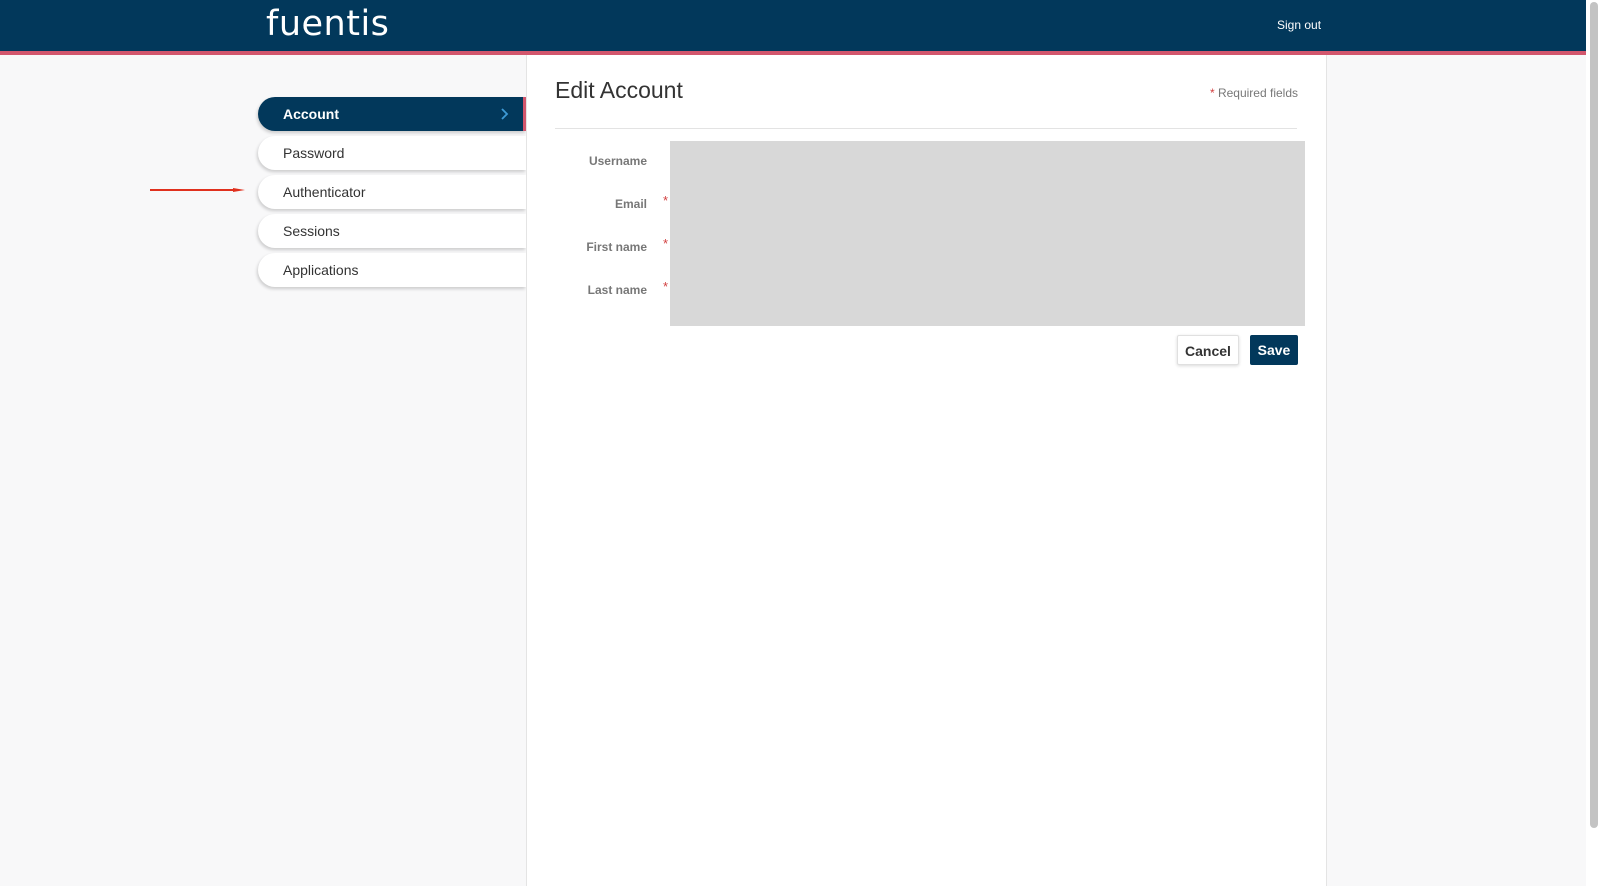  What do you see at coordinates (311, 114) in the screenshot?
I see `sidebar-item-label: Account` at bounding box center [311, 114].